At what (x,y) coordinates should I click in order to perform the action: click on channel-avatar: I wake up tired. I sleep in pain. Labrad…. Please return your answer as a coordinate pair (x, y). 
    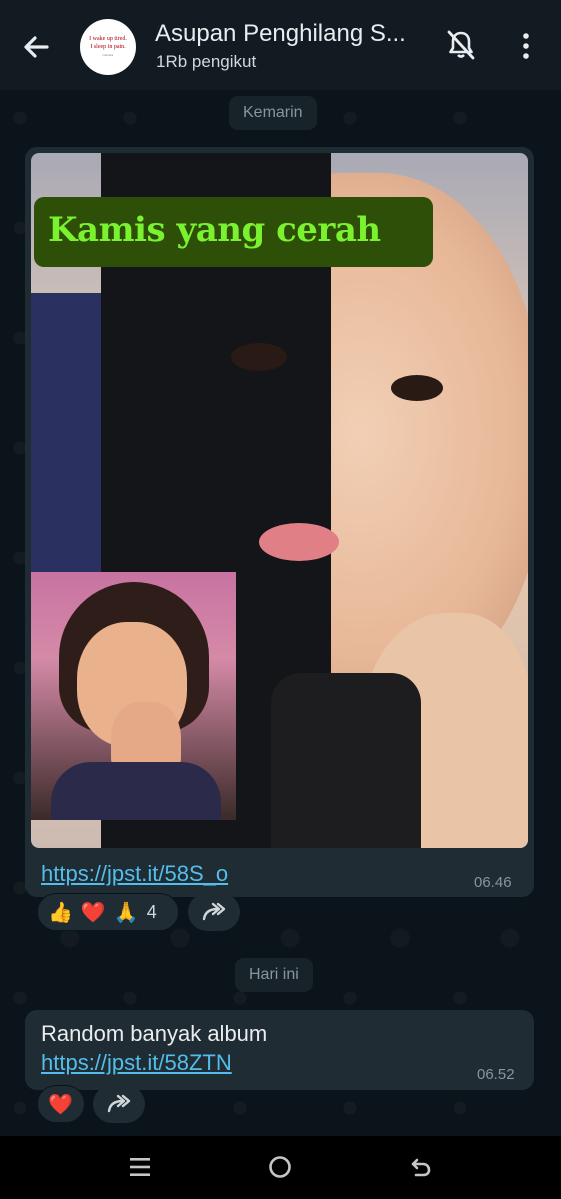
    Looking at the image, I should click on (108, 47).